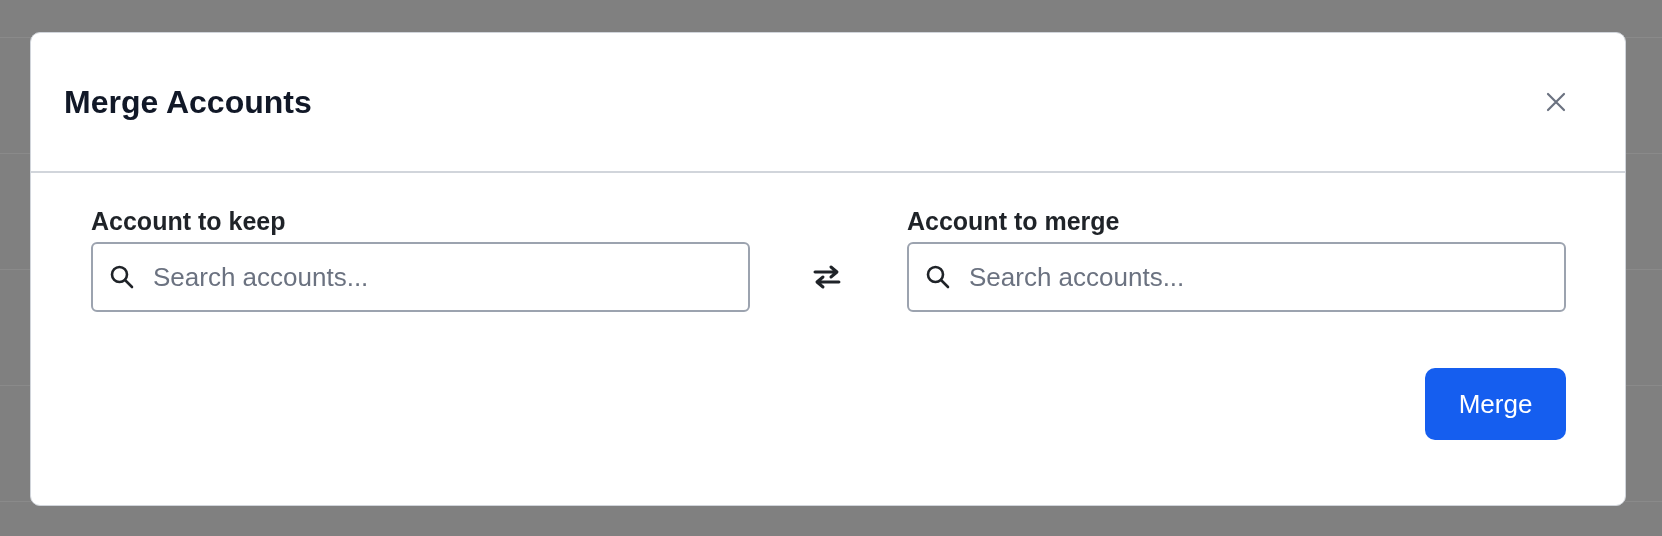  Describe the element at coordinates (827, 277) in the screenshot. I see `swap-icon` at that location.